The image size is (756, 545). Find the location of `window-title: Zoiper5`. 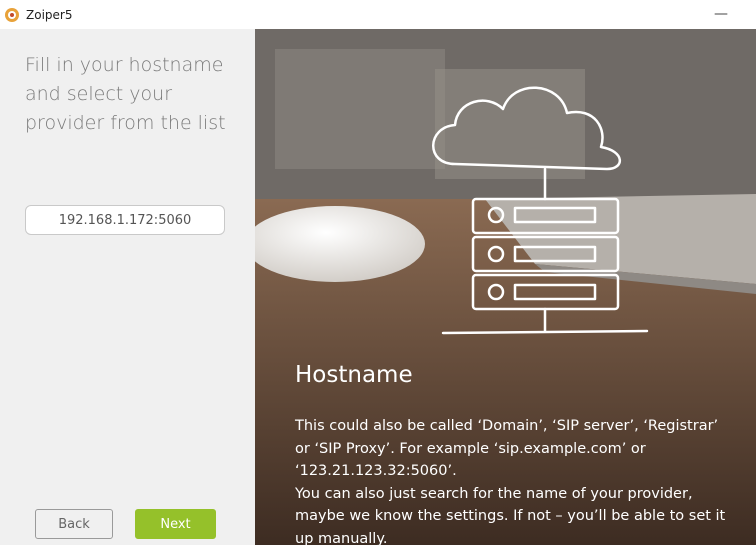

window-title: Zoiper5 is located at coordinates (49, 14).